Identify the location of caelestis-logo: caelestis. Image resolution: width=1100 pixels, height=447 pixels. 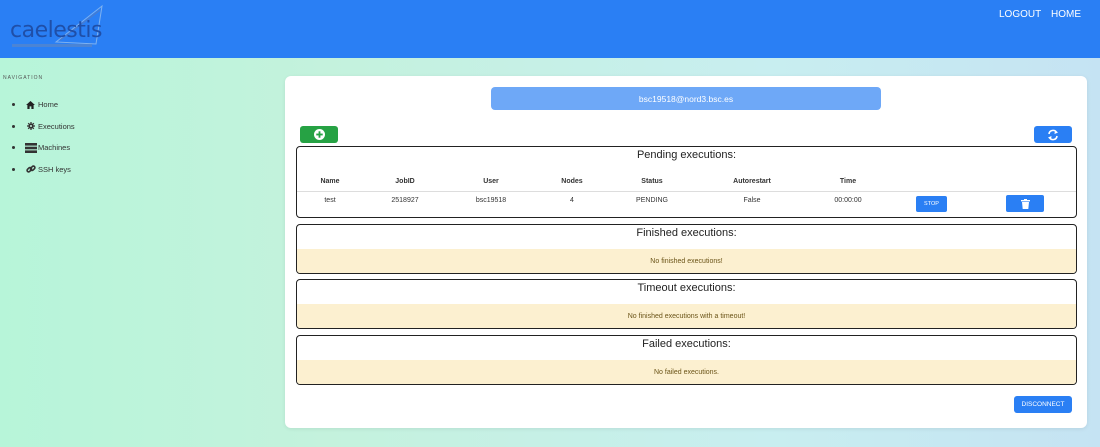
(56, 28).